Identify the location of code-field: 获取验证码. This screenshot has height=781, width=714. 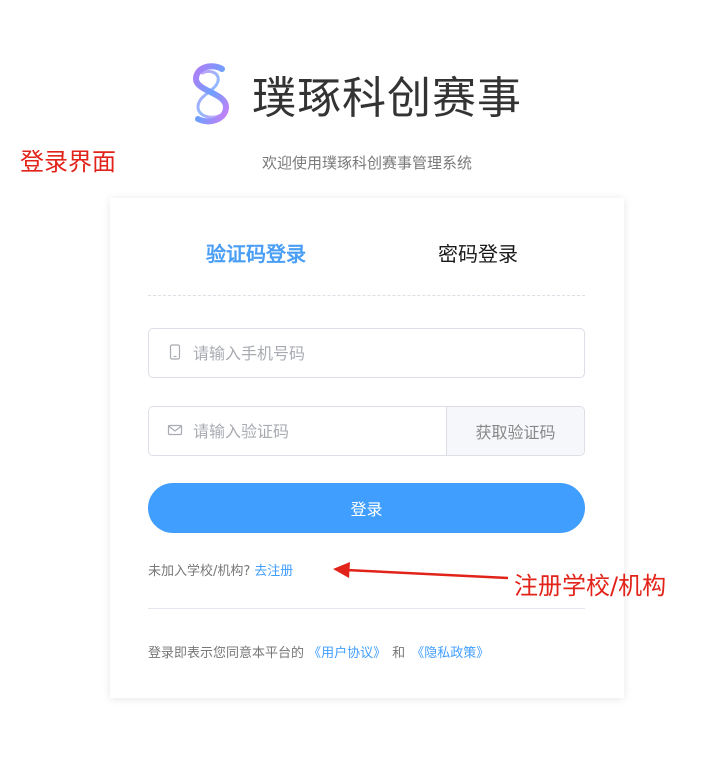
(366, 431).